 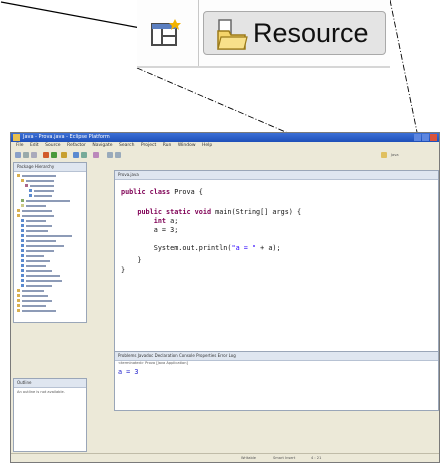 I want to click on code-line-6: }, so click(x=131, y=260).